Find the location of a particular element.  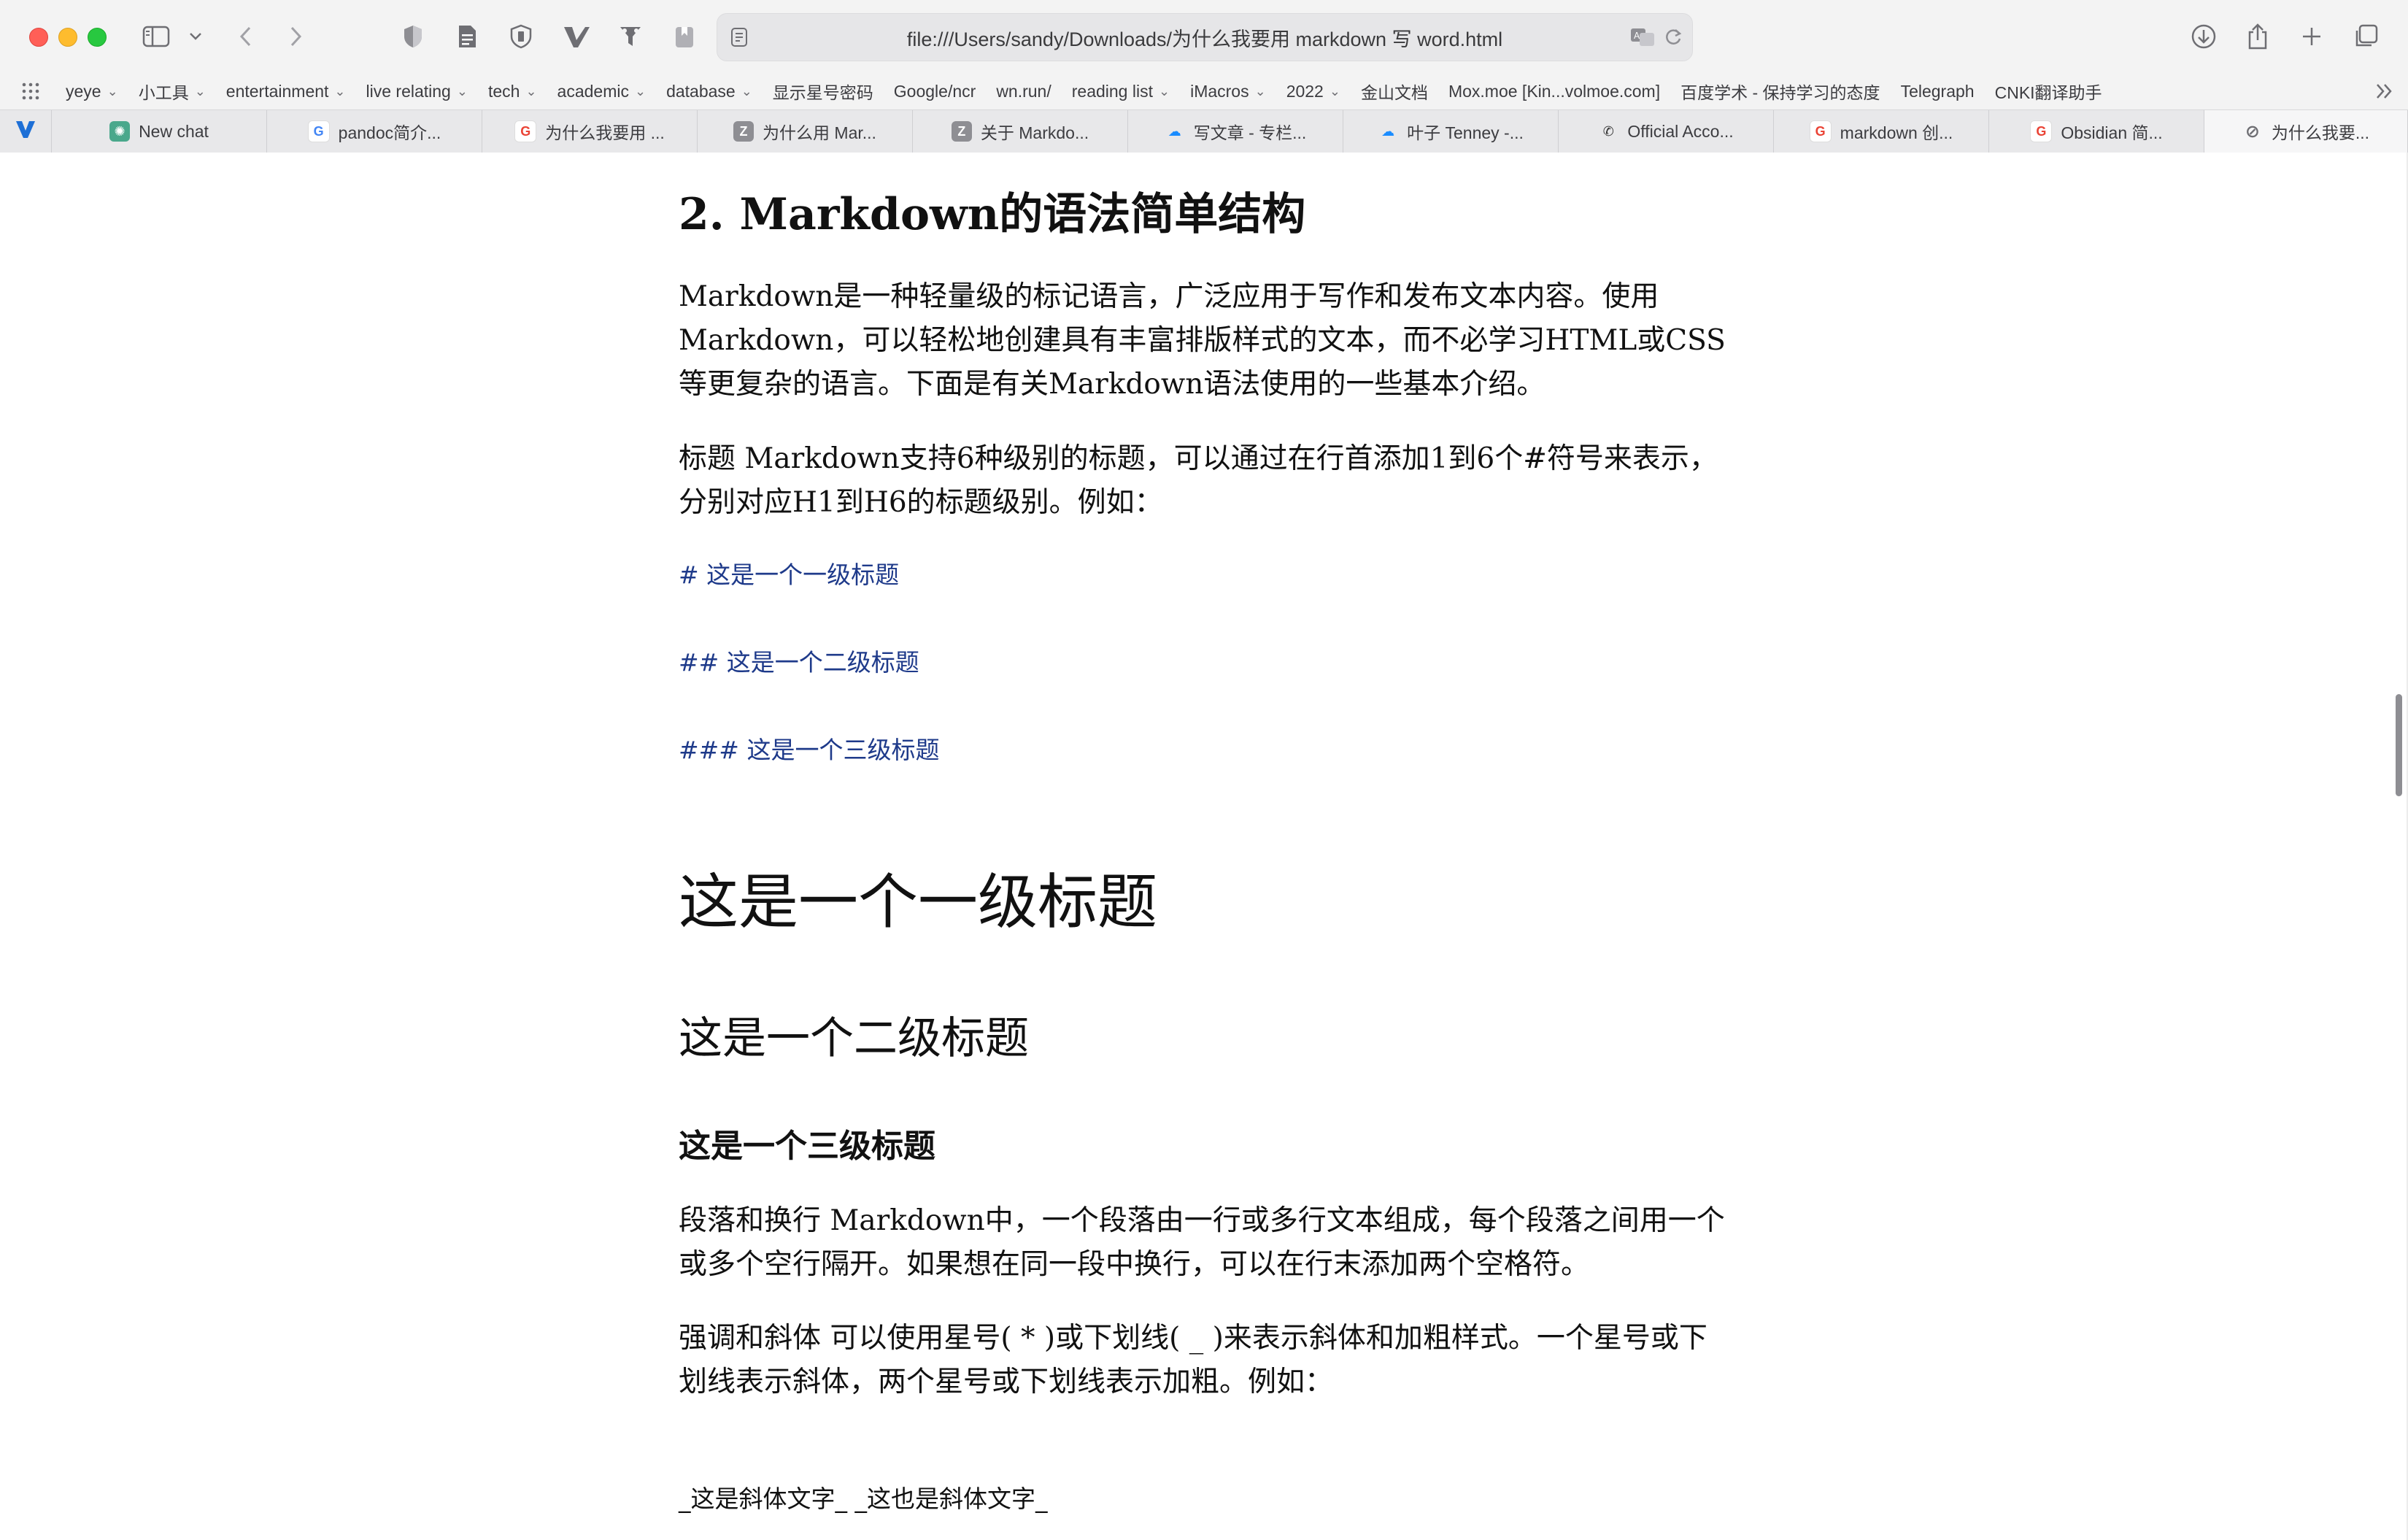

section-heading: 2. Markdown的语法简单结构 is located at coordinates (993, 214).